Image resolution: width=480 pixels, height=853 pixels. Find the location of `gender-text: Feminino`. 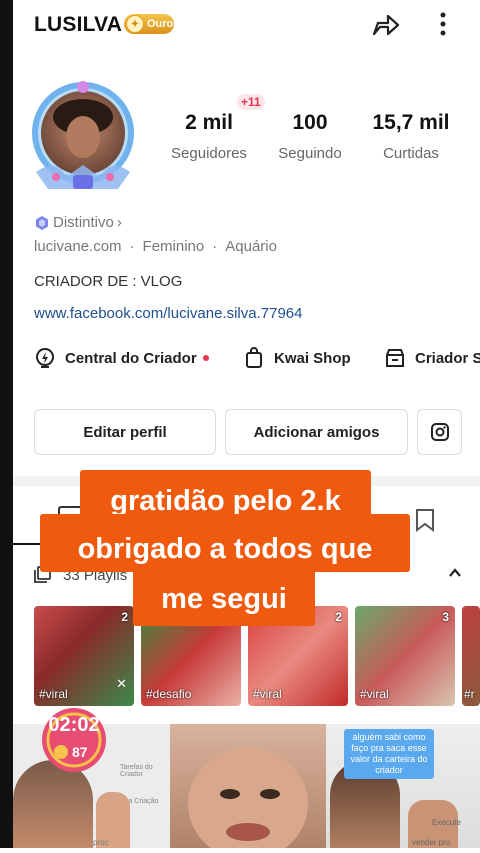

gender-text: Feminino is located at coordinates (173, 246).